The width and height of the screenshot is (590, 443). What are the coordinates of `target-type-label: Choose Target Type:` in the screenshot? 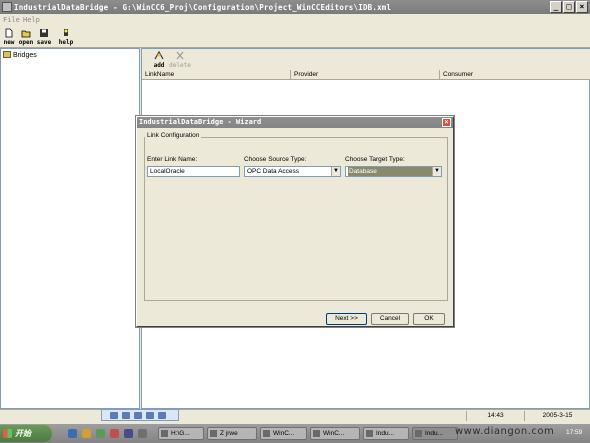 It's located at (375, 159).